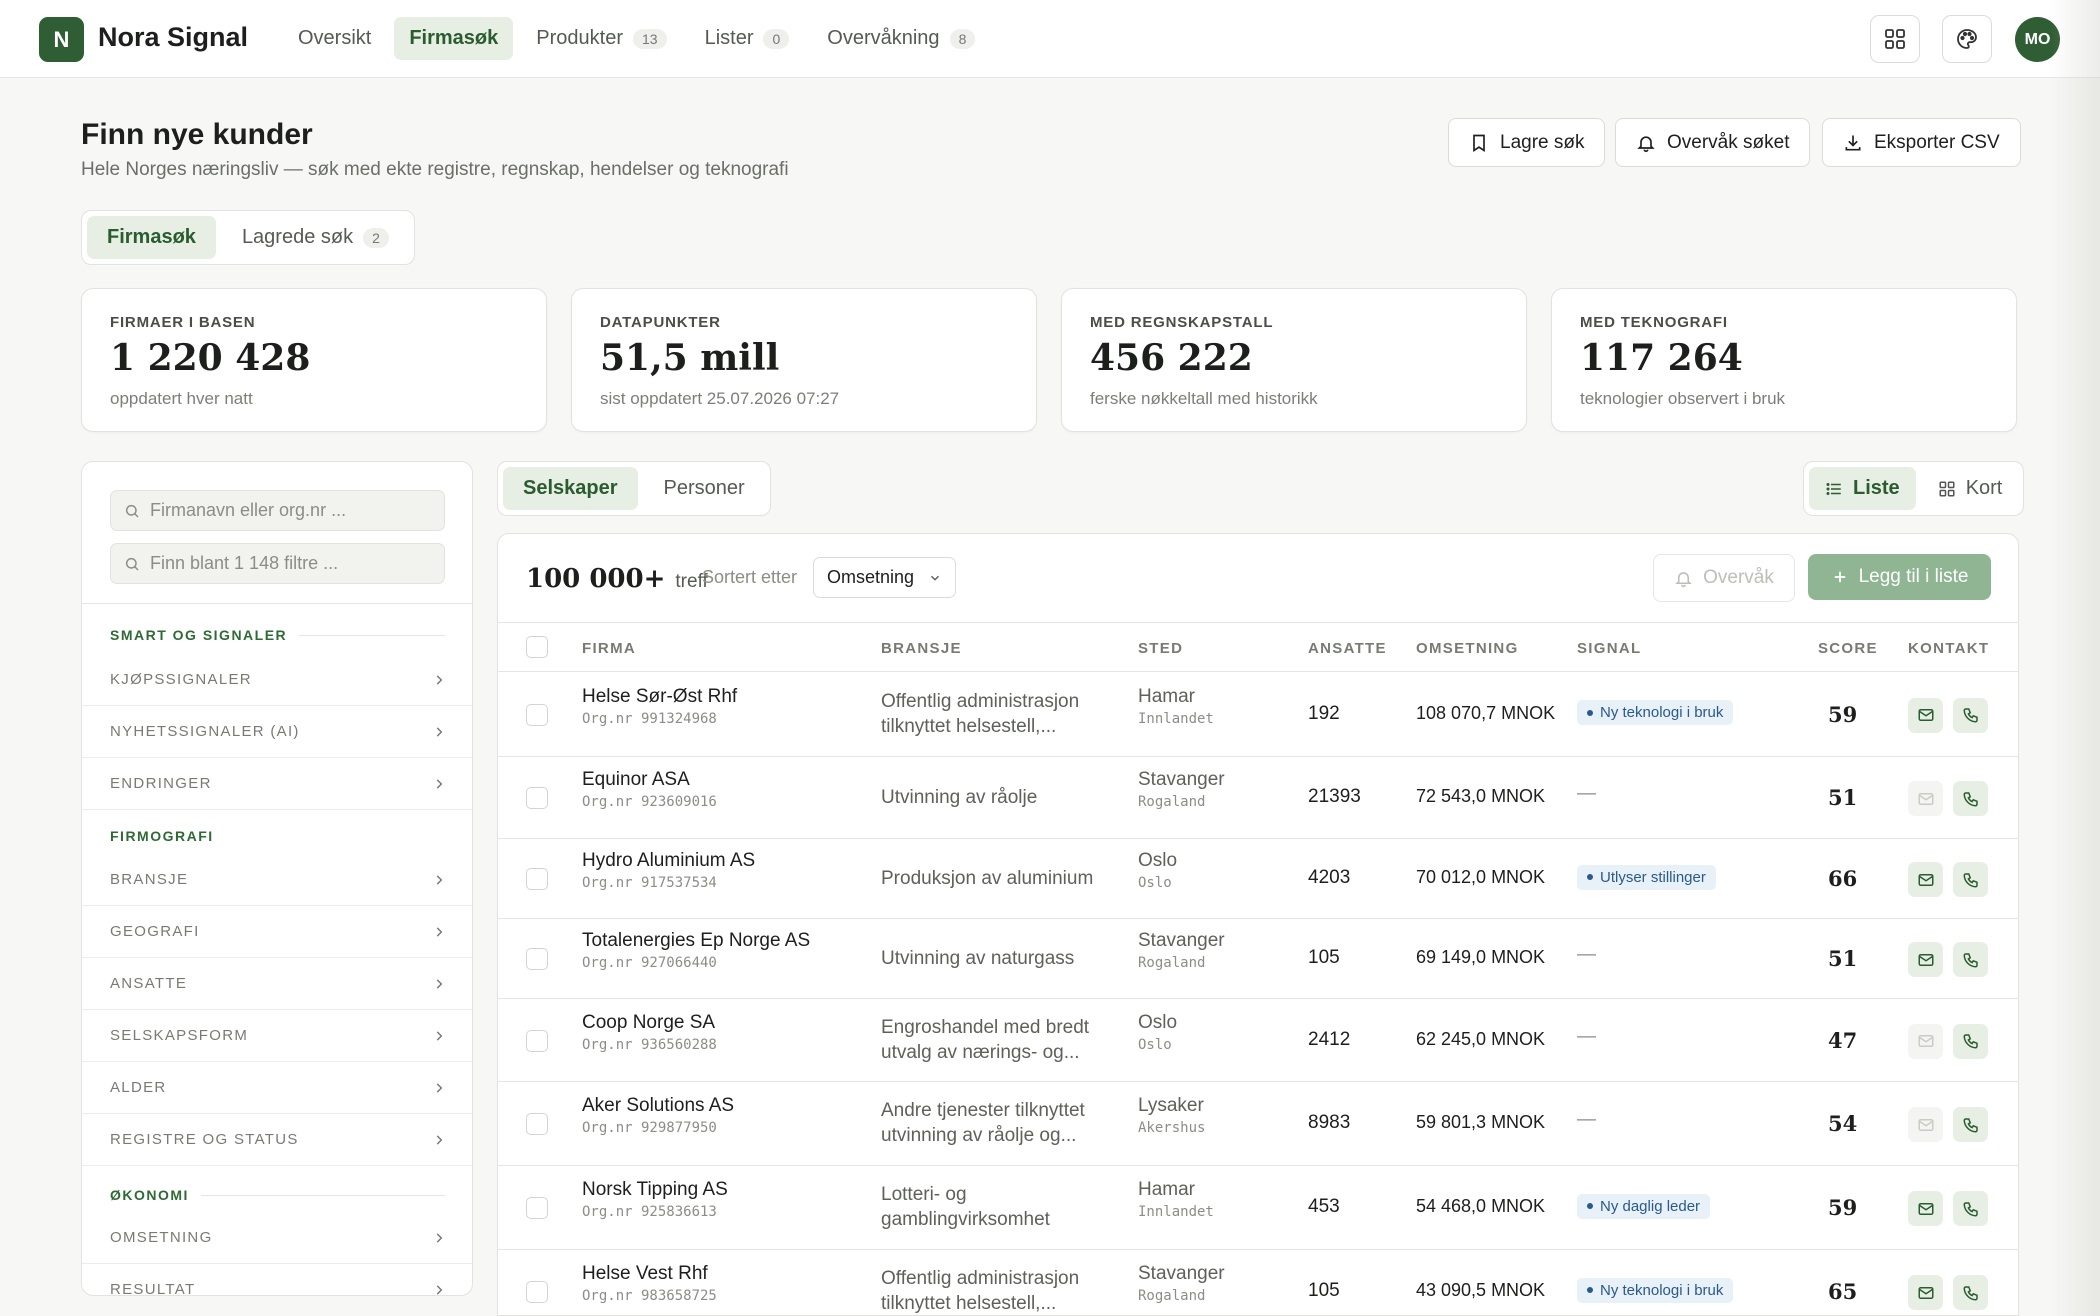 The image size is (2100, 1316). Describe the element at coordinates (1713, 142) in the screenshot. I see `watch-search-button: Overvåk søket` at that location.